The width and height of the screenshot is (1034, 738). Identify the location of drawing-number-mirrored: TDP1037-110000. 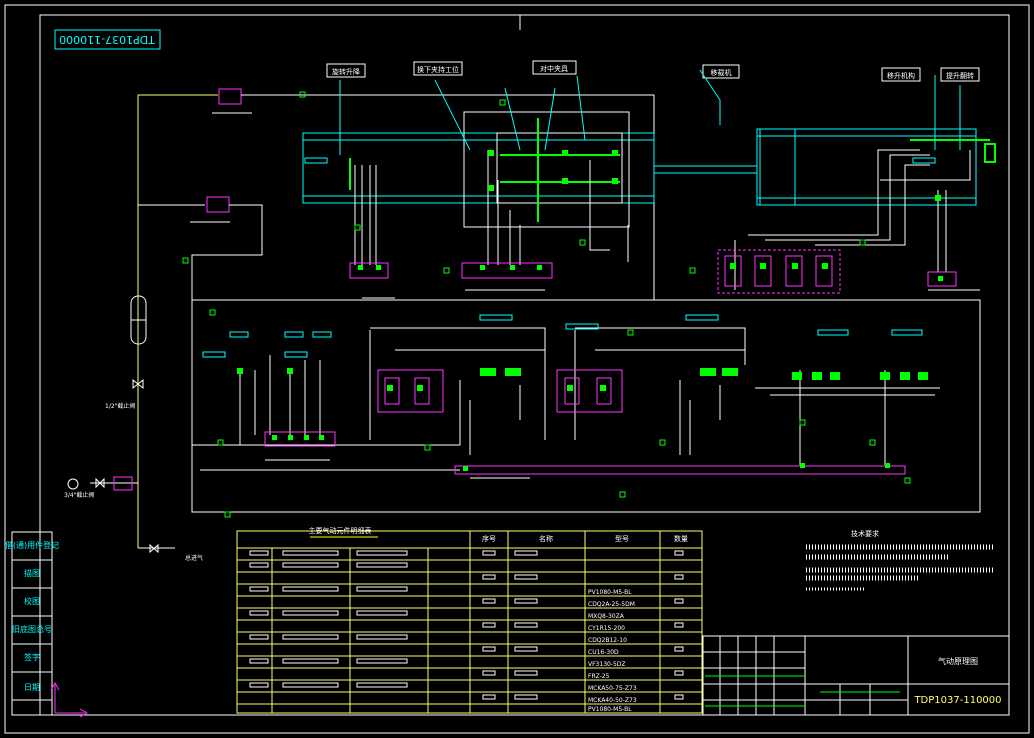
(107, 39).